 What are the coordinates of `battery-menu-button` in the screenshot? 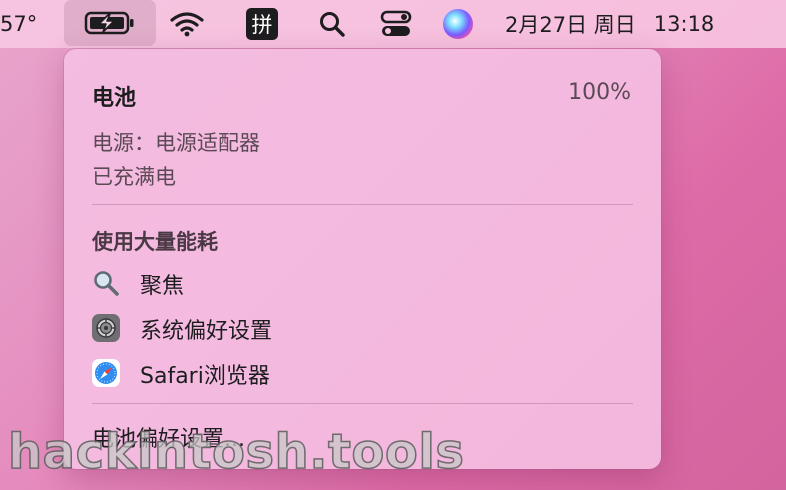 It's located at (110, 23).